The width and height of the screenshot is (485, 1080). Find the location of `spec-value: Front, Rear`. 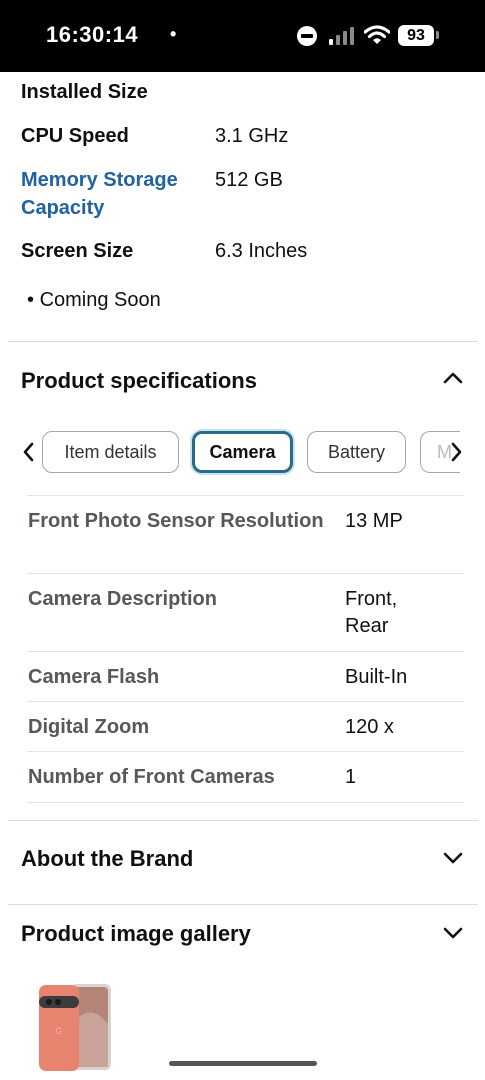

spec-value: Front, Rear is located at coordinates (371, 612).